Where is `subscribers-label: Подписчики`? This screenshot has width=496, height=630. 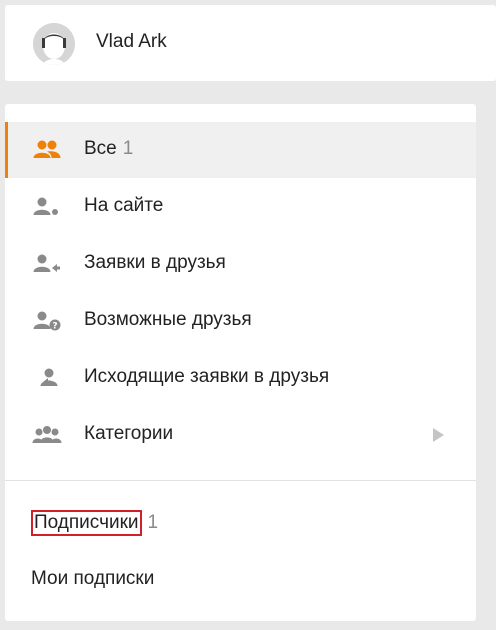
subscribers-label: Подписчики is located at coordinates (86, 523).